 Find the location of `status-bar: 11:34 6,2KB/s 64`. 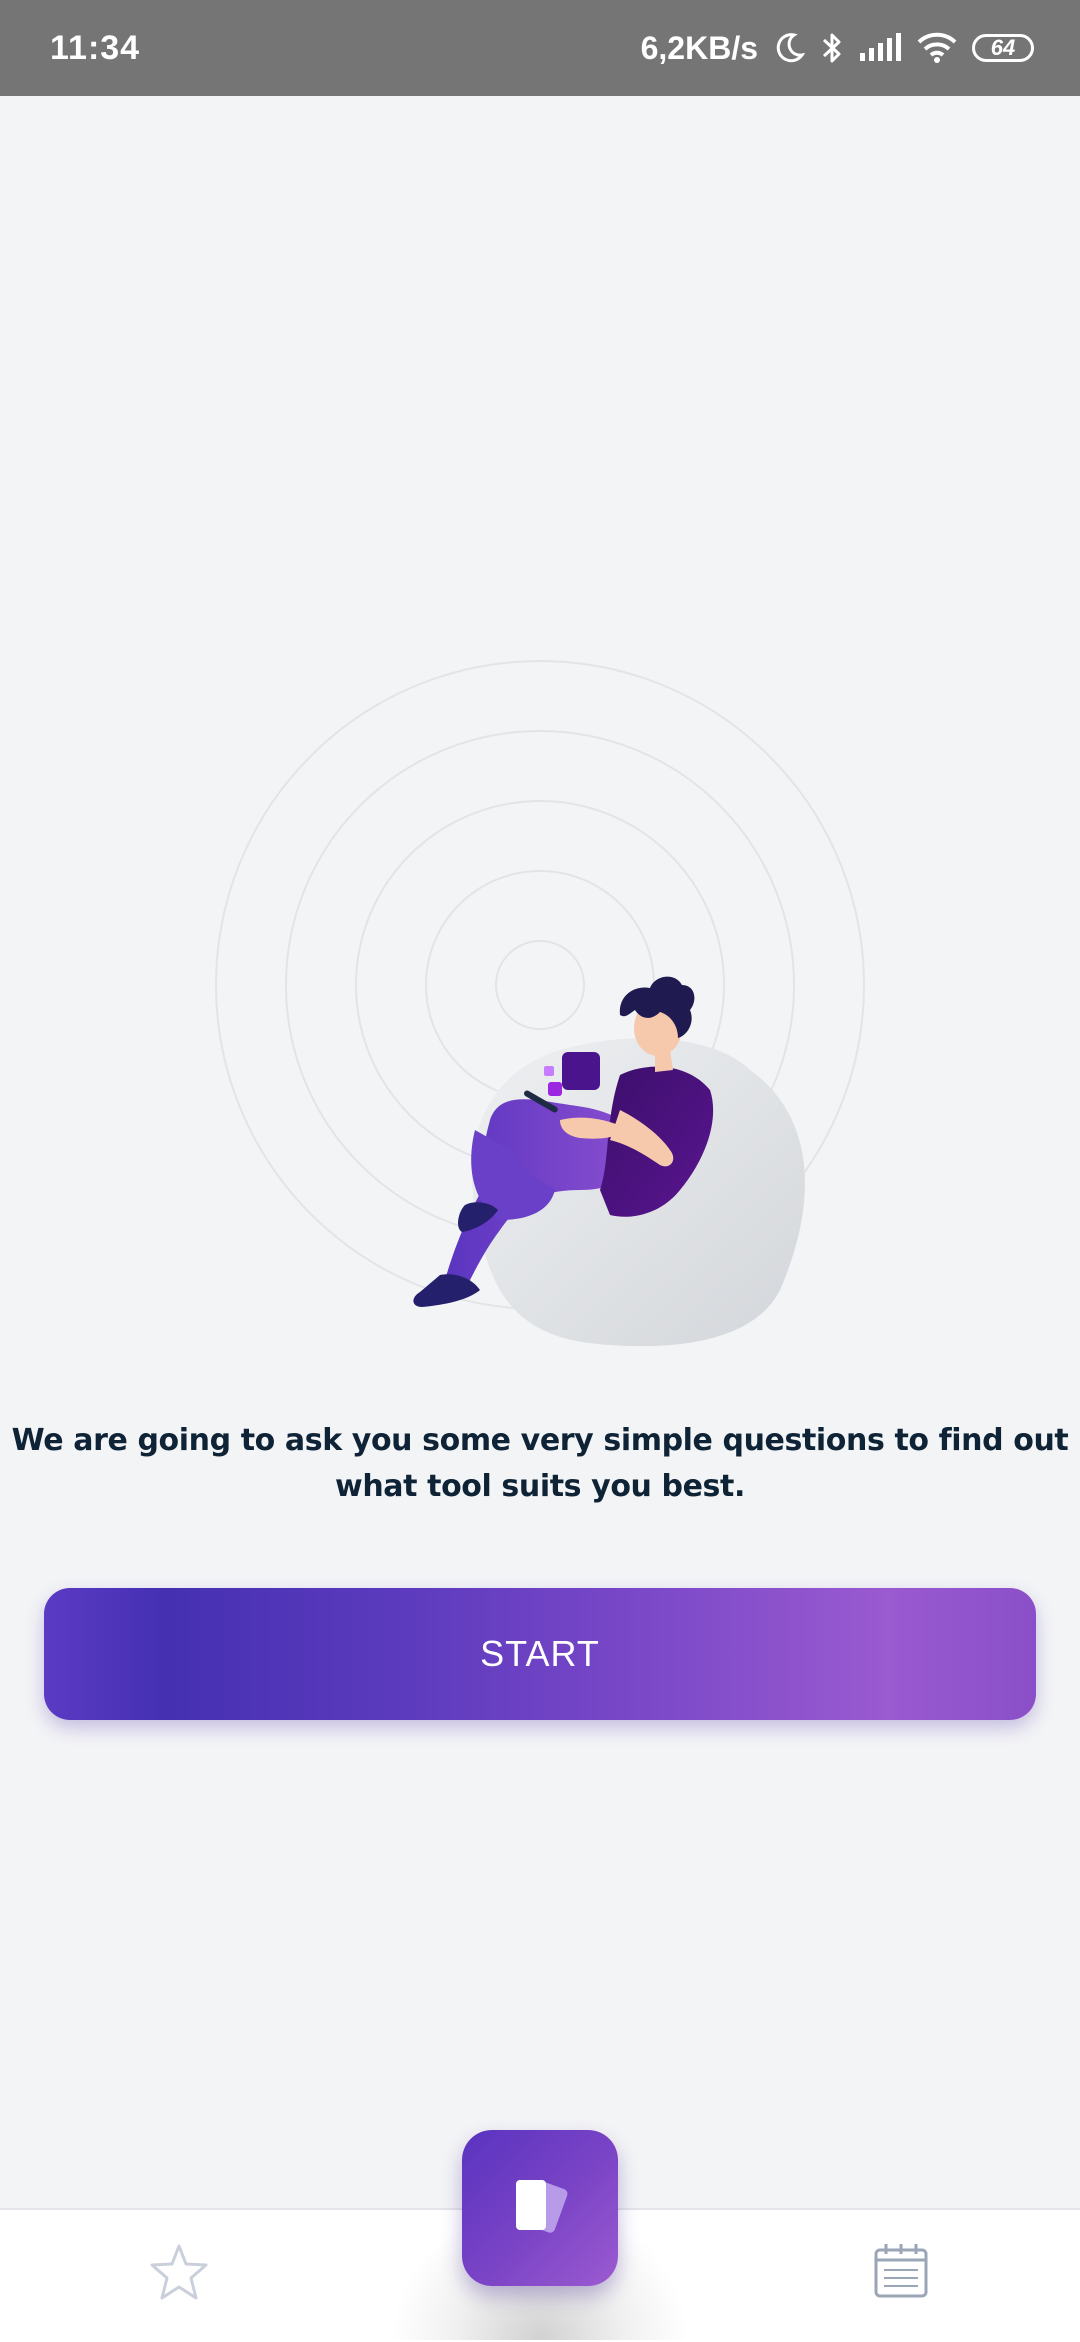

status-bar: 11:34 6,2KB/s 64 is located at coordinates (540, 48).